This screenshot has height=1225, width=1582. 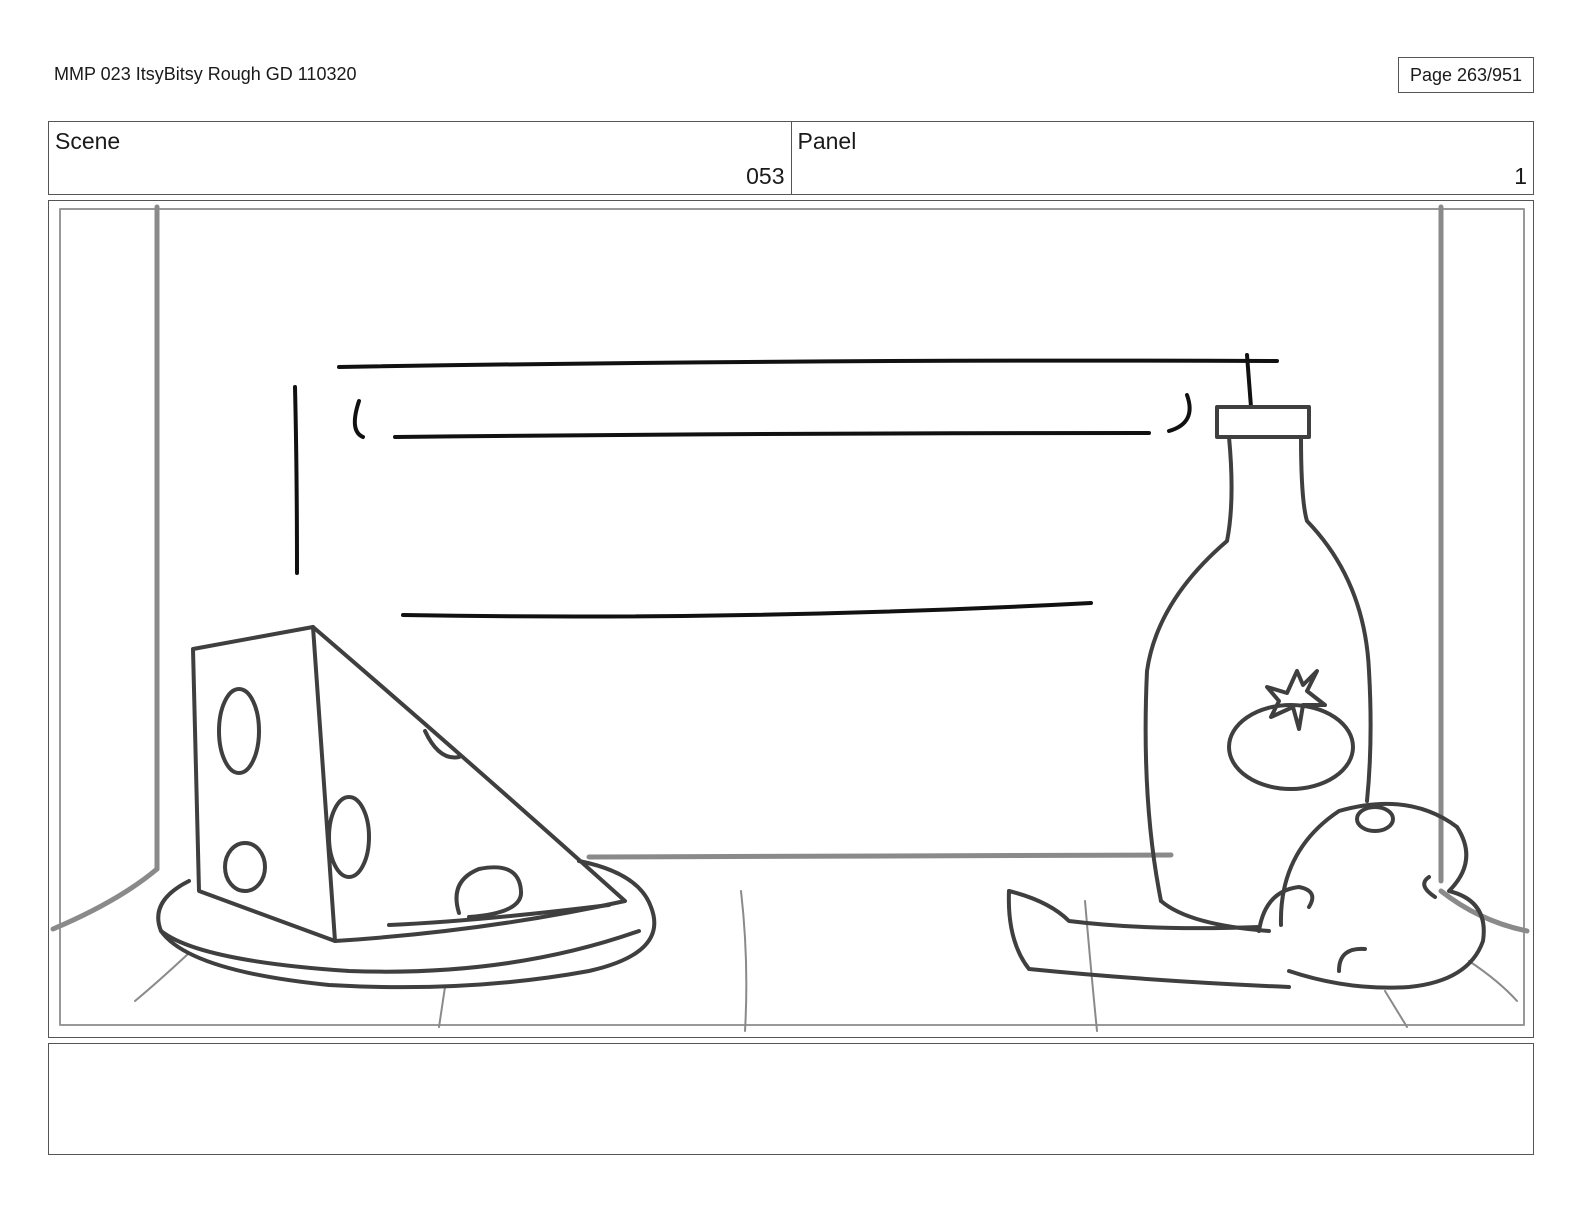 I want to click on cheese-plate-drawing, so click(x=406, y=807).